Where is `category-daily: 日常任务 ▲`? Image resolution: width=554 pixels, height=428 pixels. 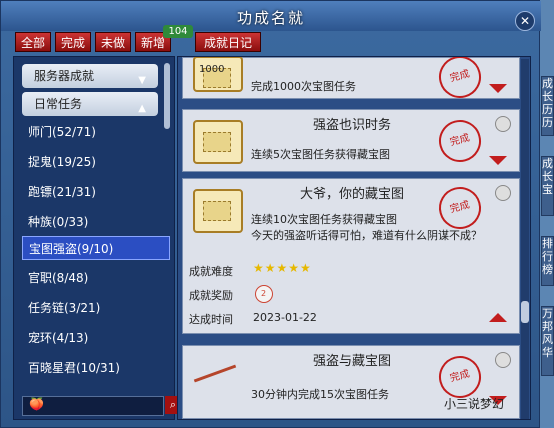
category-daily: 日常任务 ▲ is located at coordinates (90, 104).